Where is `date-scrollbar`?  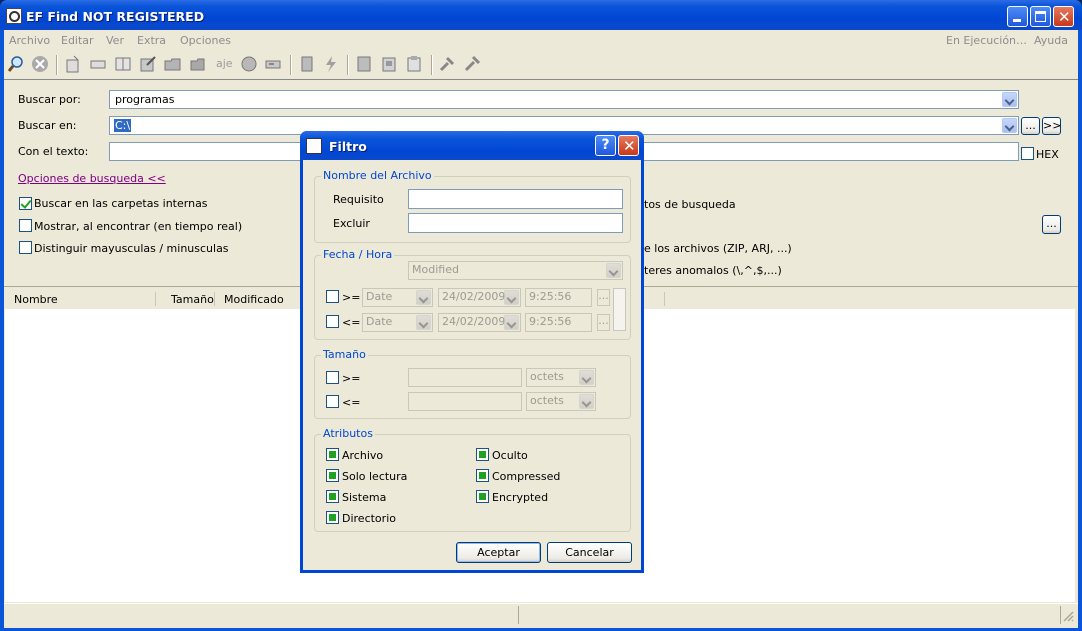
date-scrollbar is located at coordinates (619, 309).